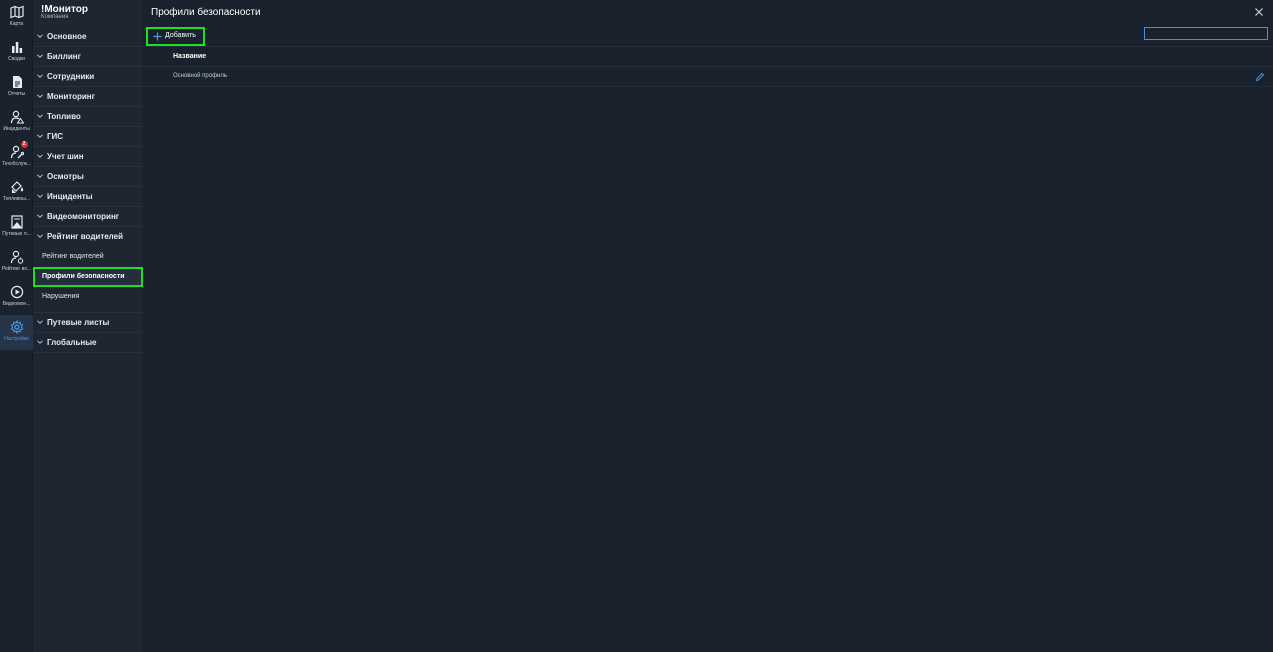  Describe the element at coordinates (88, 117) in the screenshot. I see `tree-group-fuel: Топливо` at that location.